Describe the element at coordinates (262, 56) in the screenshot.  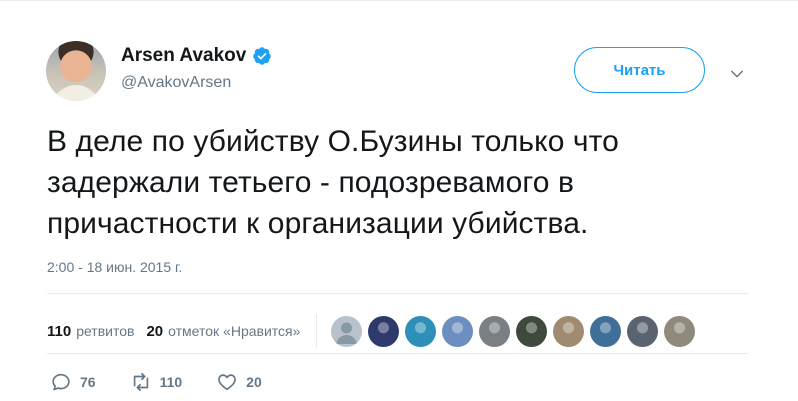
I see `verified-badge-icon` at that location.